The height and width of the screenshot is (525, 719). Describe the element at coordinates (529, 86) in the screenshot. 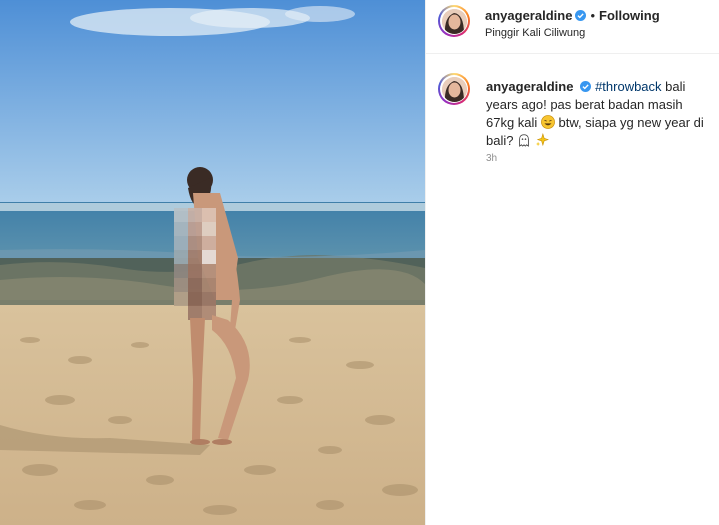

I see `caption-username-link: anyageraldine` at that location.